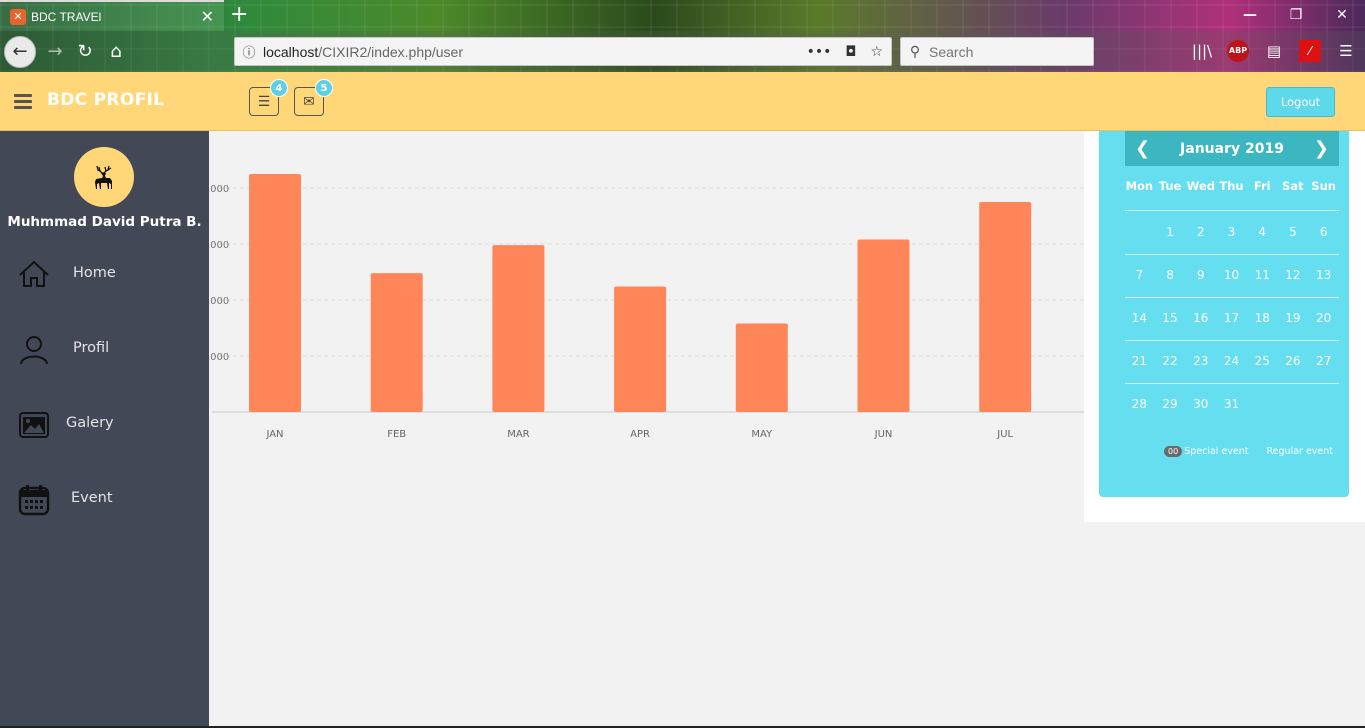  What do you see at coordinates (239, 15) in the screenshot?
I see `new-tab-button: +` at bounding box center [239, 15].